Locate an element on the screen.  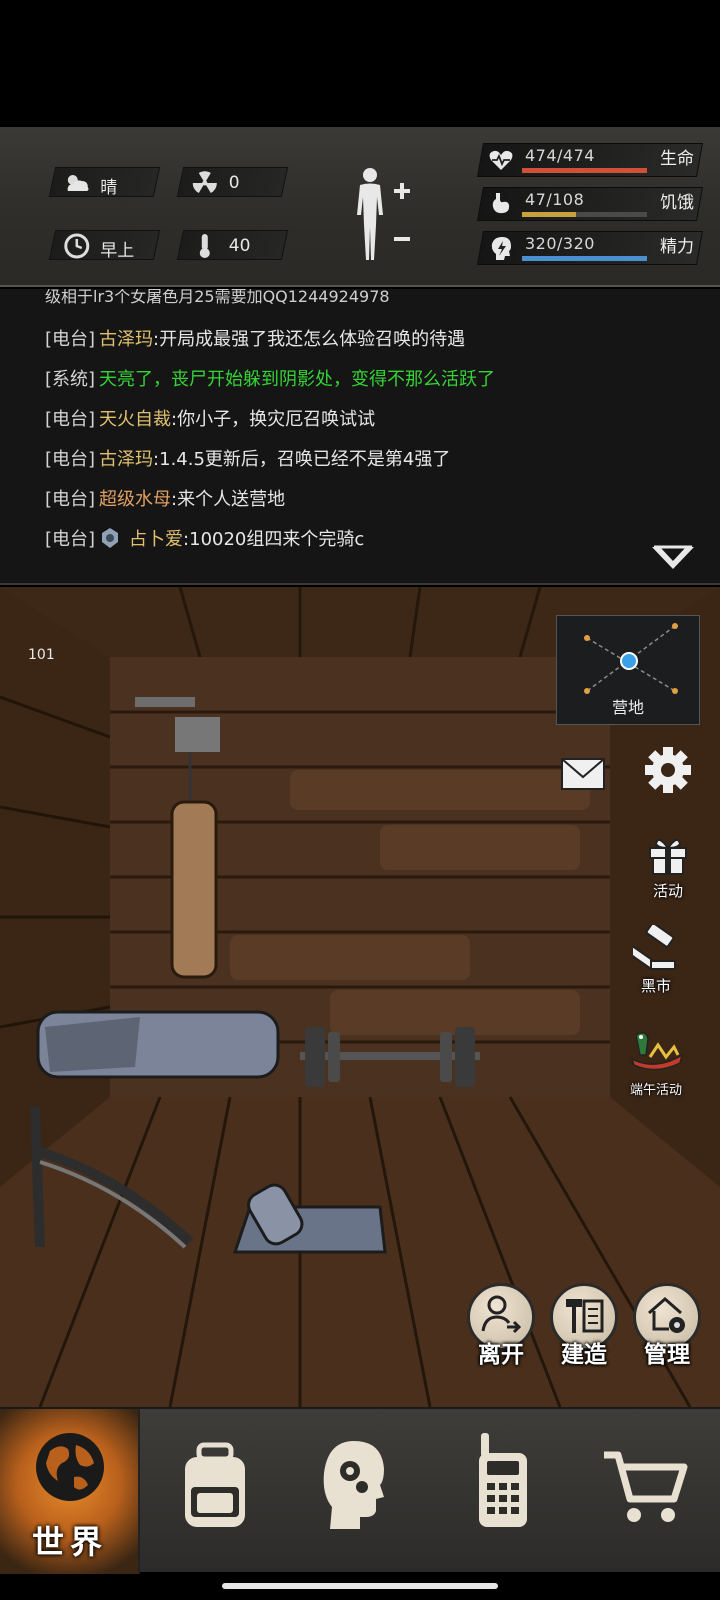
chat-message: [电台] 占卜爱:10020组四来个完骑c is located at coordinates (204, 538).